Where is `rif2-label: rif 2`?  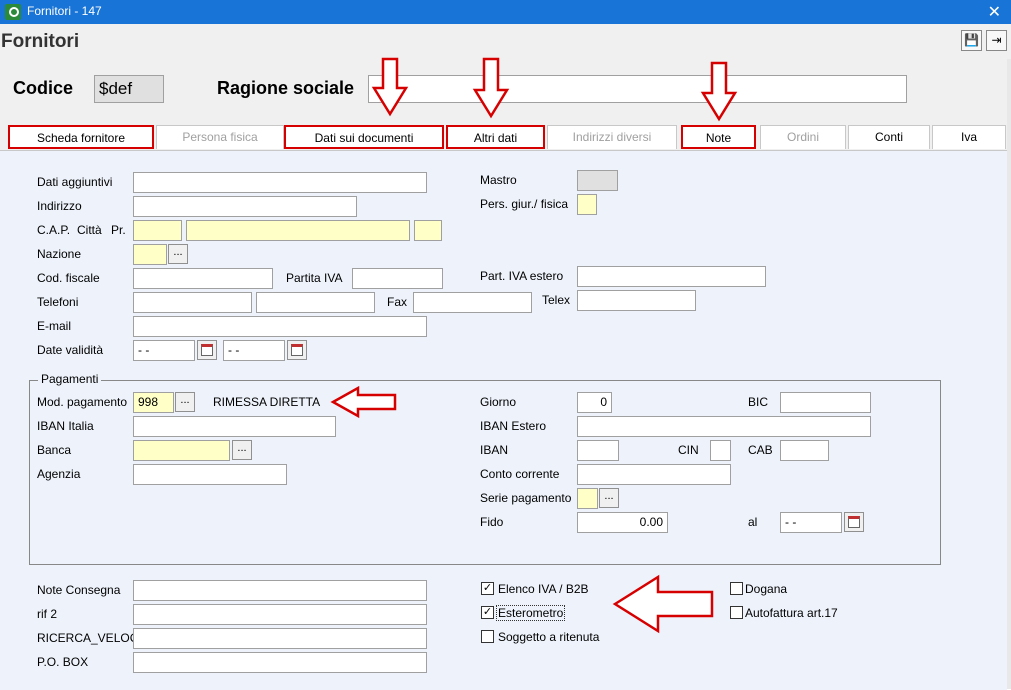 rif2-label: rif 2 is located at coordinates (47, 614).